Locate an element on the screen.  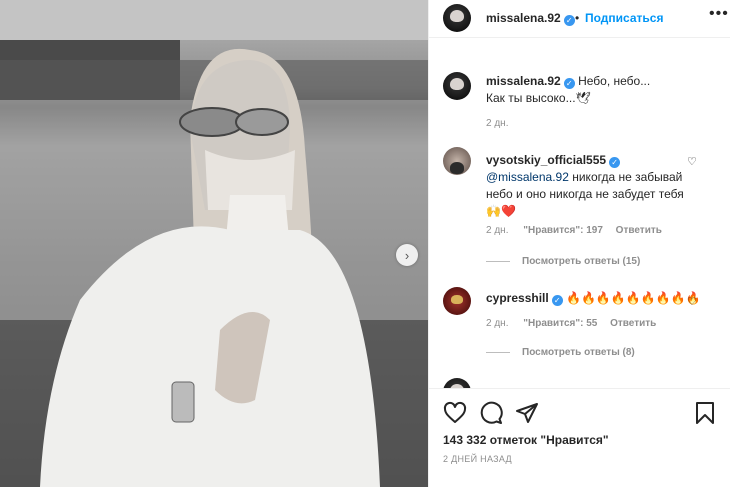
comment-body: cypresshill ✓ 🔥🔥🔥🔥🔥🔥🔥🔥🔥 is located at coordinates (593, 298).